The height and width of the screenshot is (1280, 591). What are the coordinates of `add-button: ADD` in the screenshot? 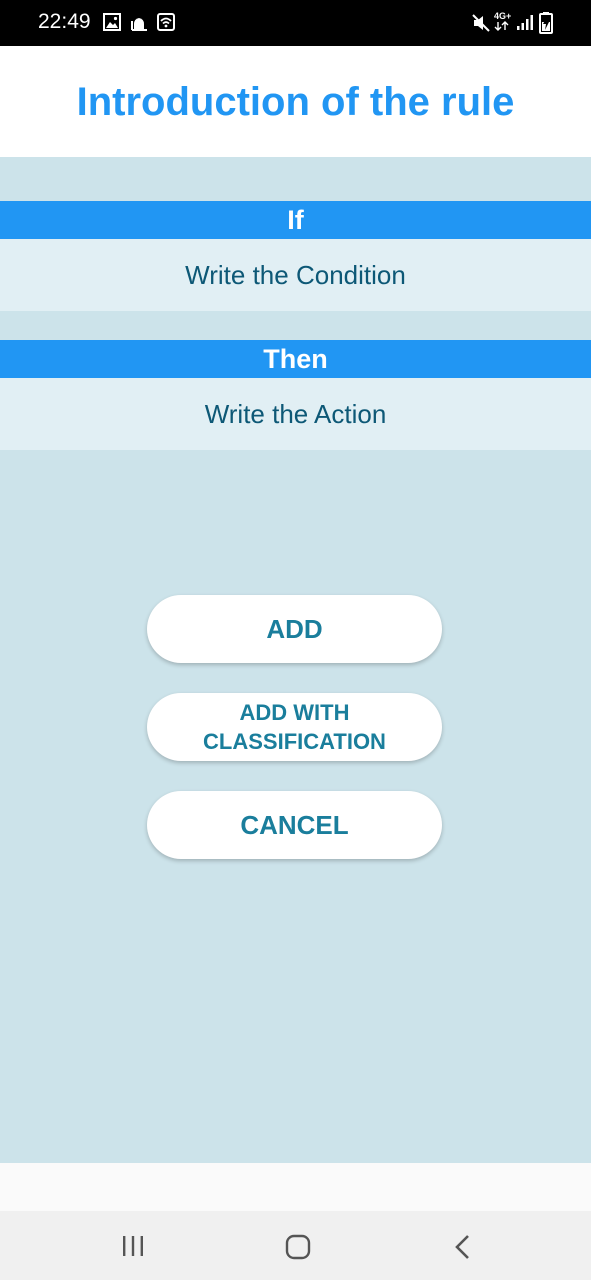 It's located at (294, 629).